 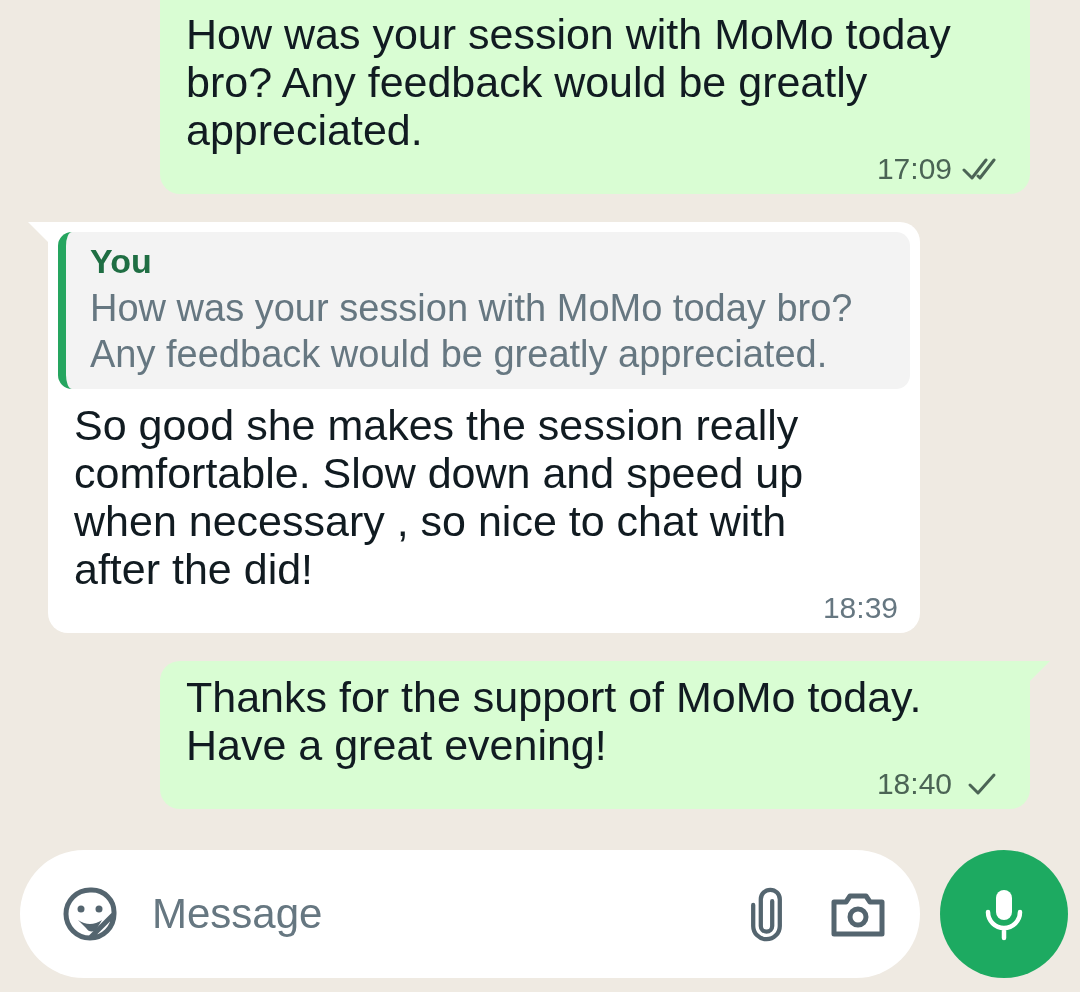 I want to click on quote-text: How was your session with MoMo today bro? Any feedback would be greatly appreciated., so click(x=472, y=331).